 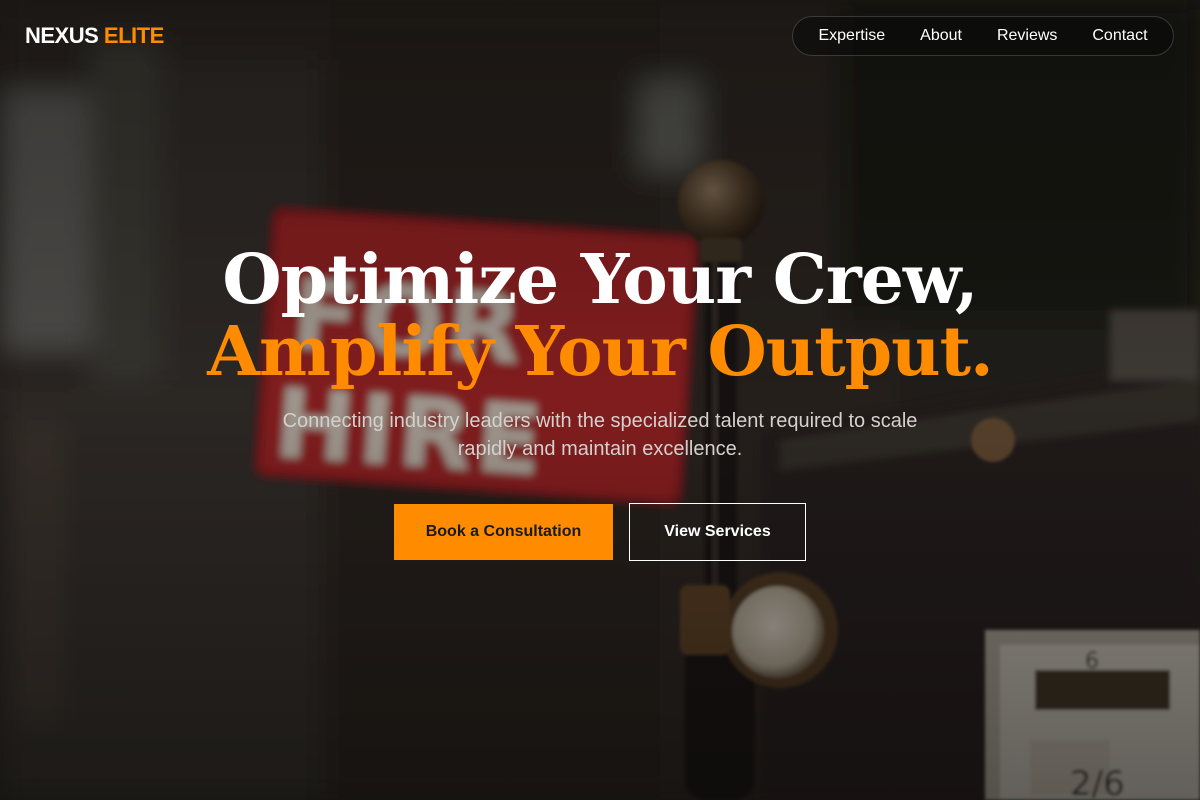 What do you see at coordinates (851, 36) in the screenshot?
I see `nav-item-expertise: Expertise` at bounding box center [851, 36].